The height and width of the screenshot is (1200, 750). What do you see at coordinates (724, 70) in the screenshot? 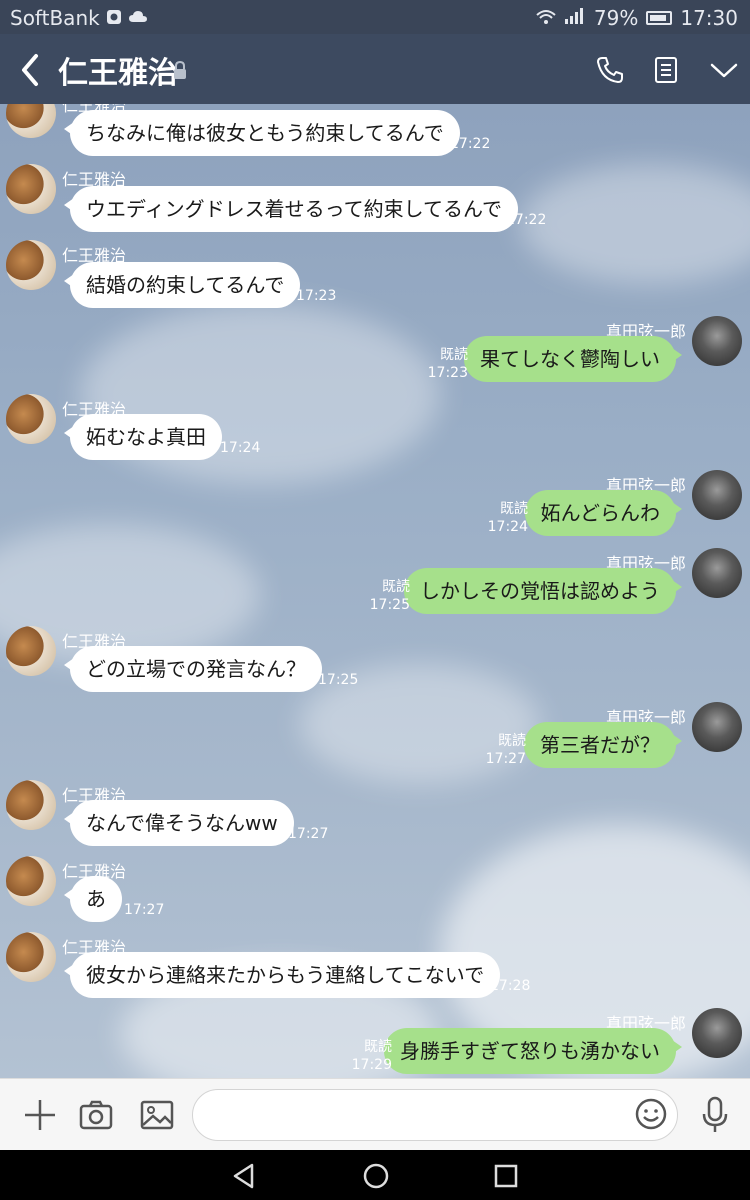
I see `chevron-down-icon` at bounding box center [724, 70].